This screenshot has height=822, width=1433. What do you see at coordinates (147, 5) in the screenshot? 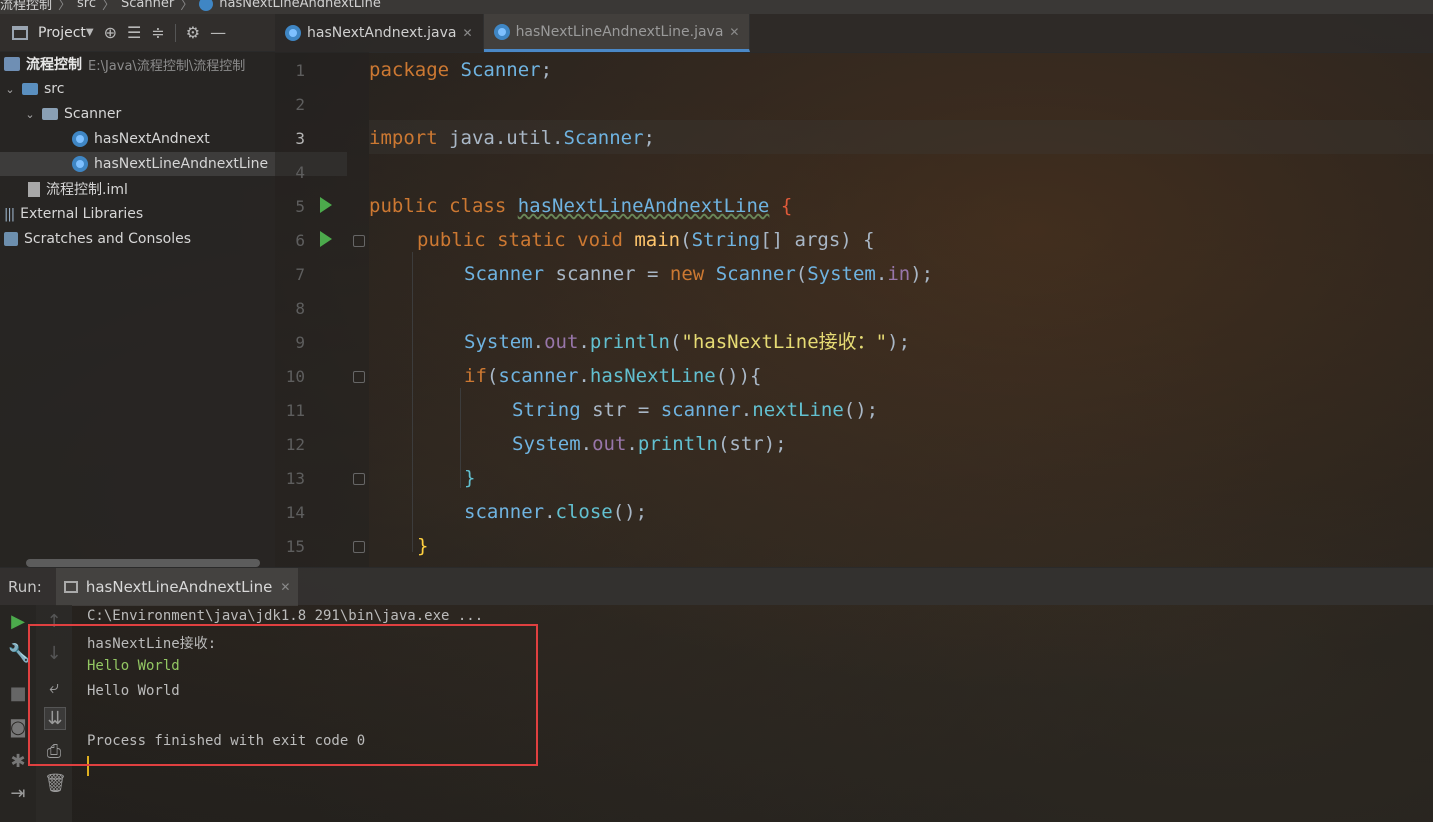
I see `breadcrumb-item-package: Scanner` at bounding box center [147, 5].